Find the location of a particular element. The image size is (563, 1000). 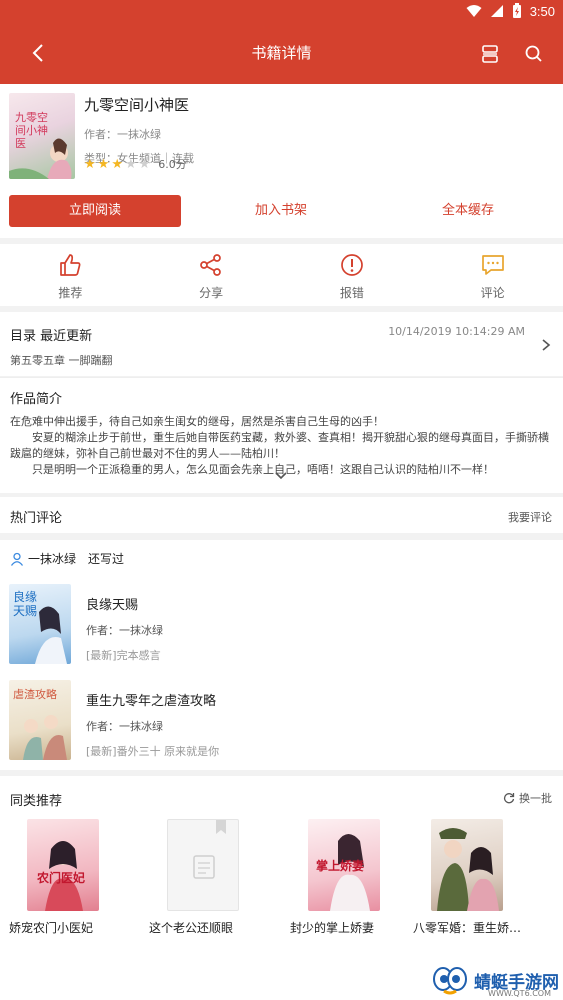

report-error-label: 报错 is located at coordinates (351, 293).